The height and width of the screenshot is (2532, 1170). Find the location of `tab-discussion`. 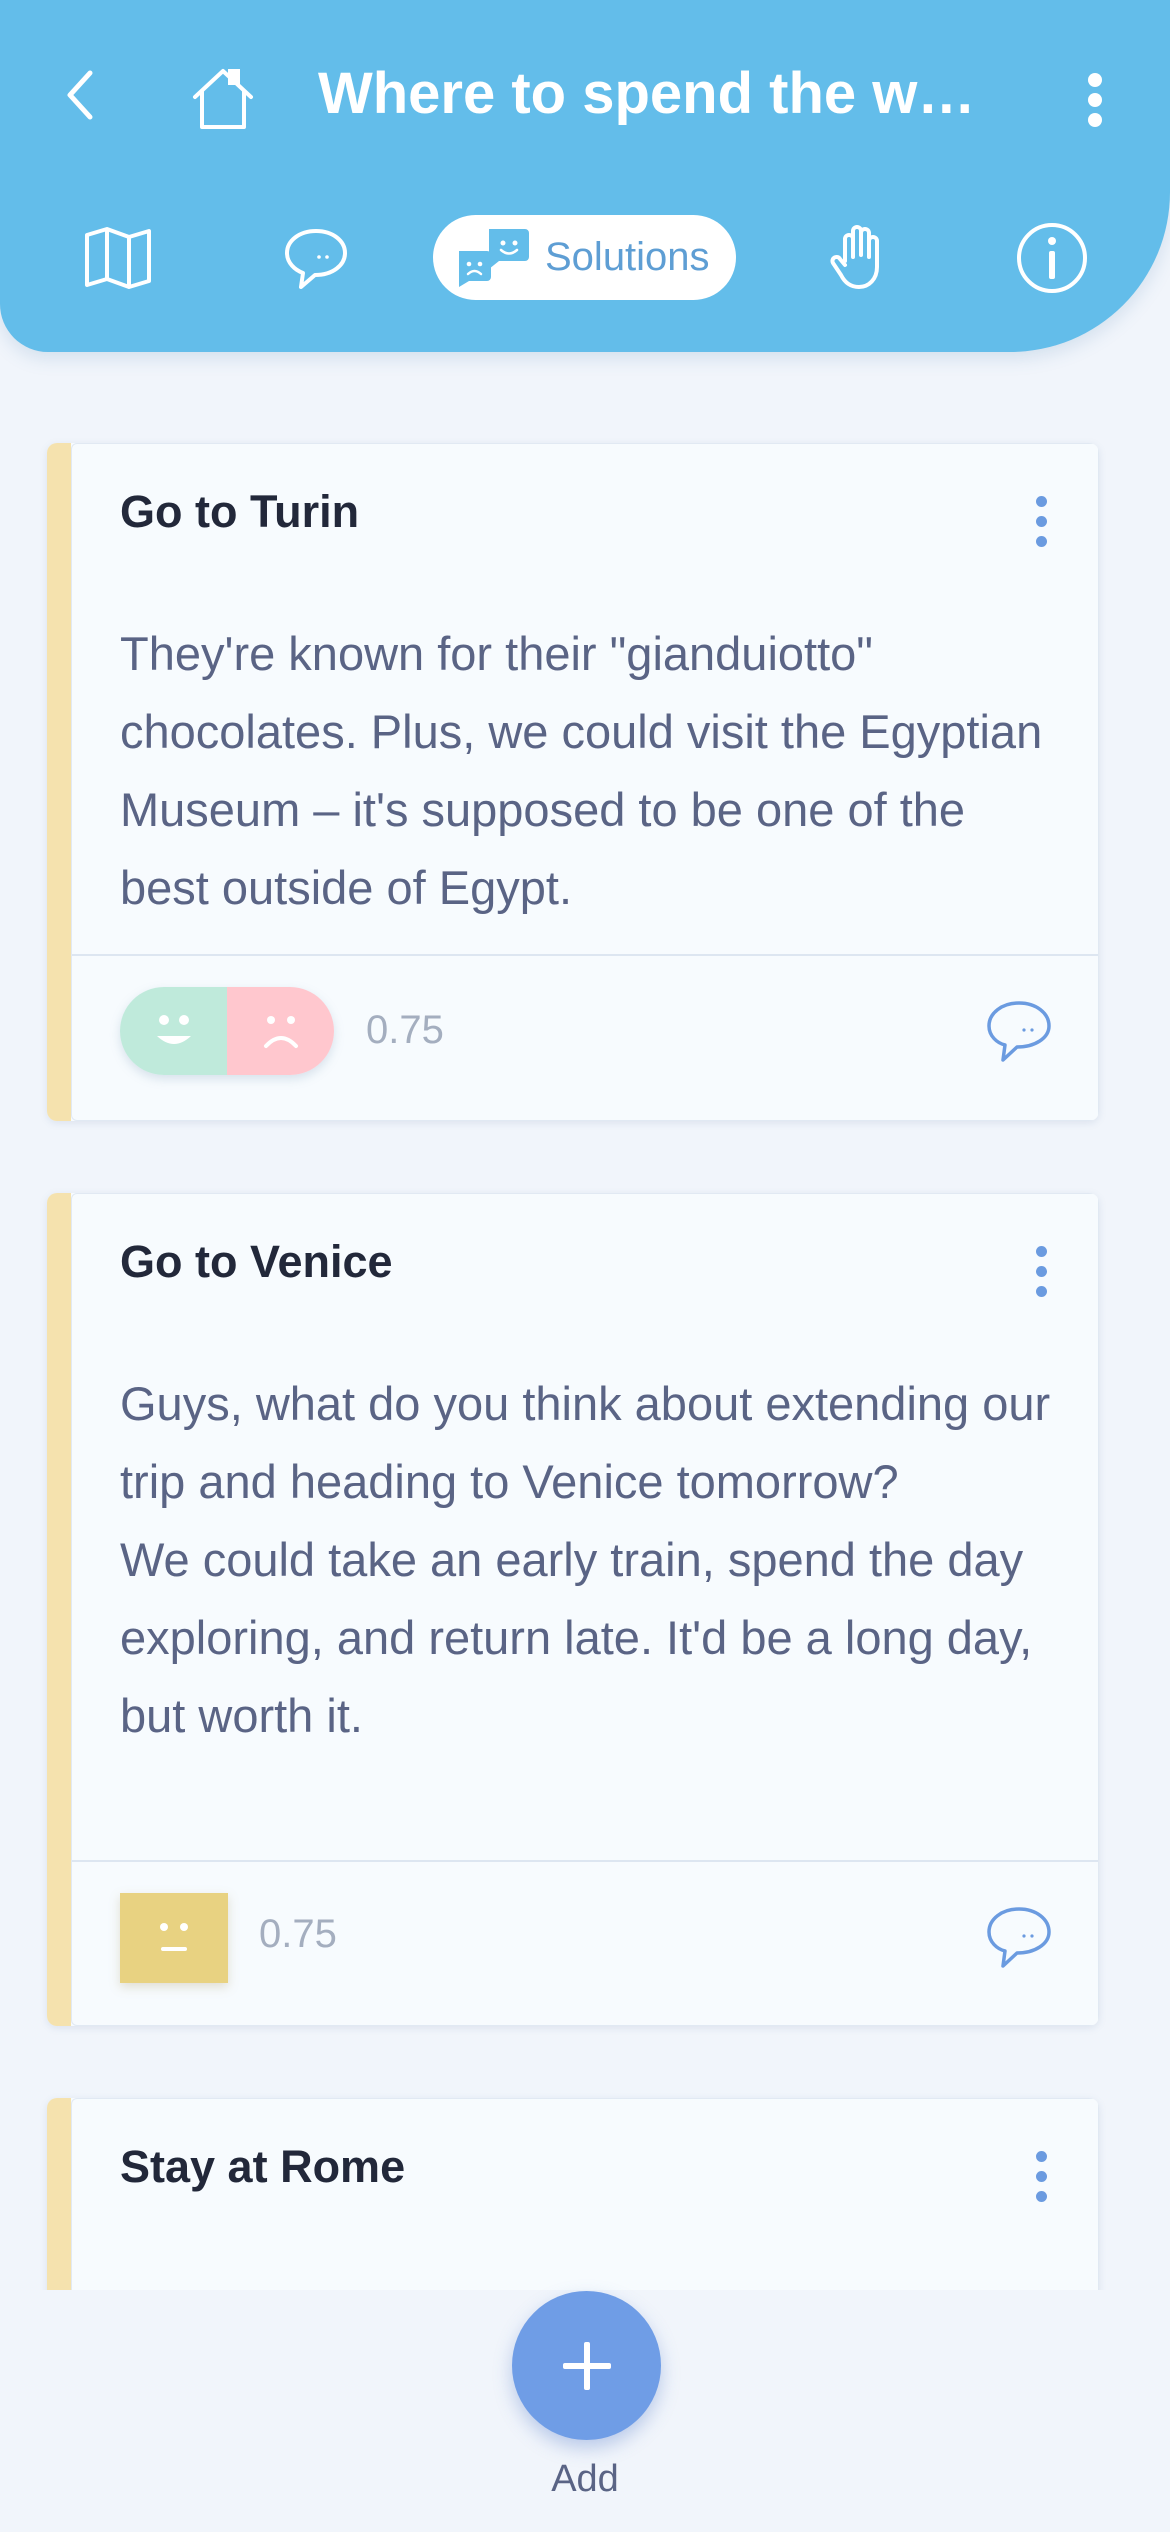

tab-discussion is located at coordinates (316, 257).